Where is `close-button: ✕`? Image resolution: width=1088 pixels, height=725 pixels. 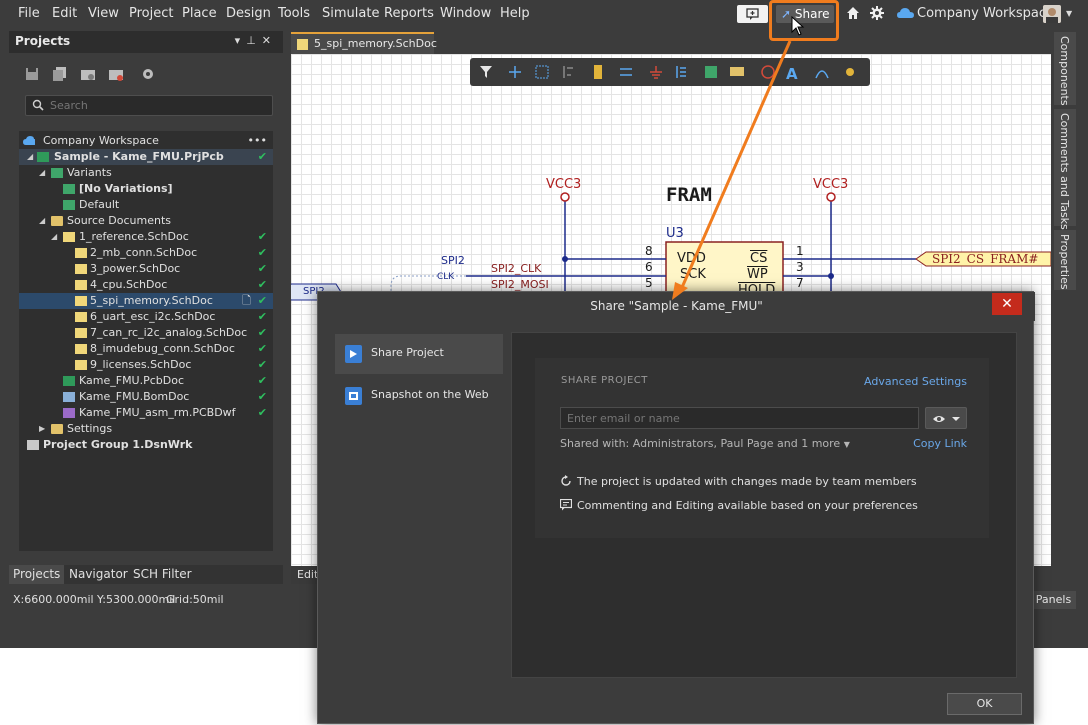
close-button: ✕ is located at coordinates (1007, 304).